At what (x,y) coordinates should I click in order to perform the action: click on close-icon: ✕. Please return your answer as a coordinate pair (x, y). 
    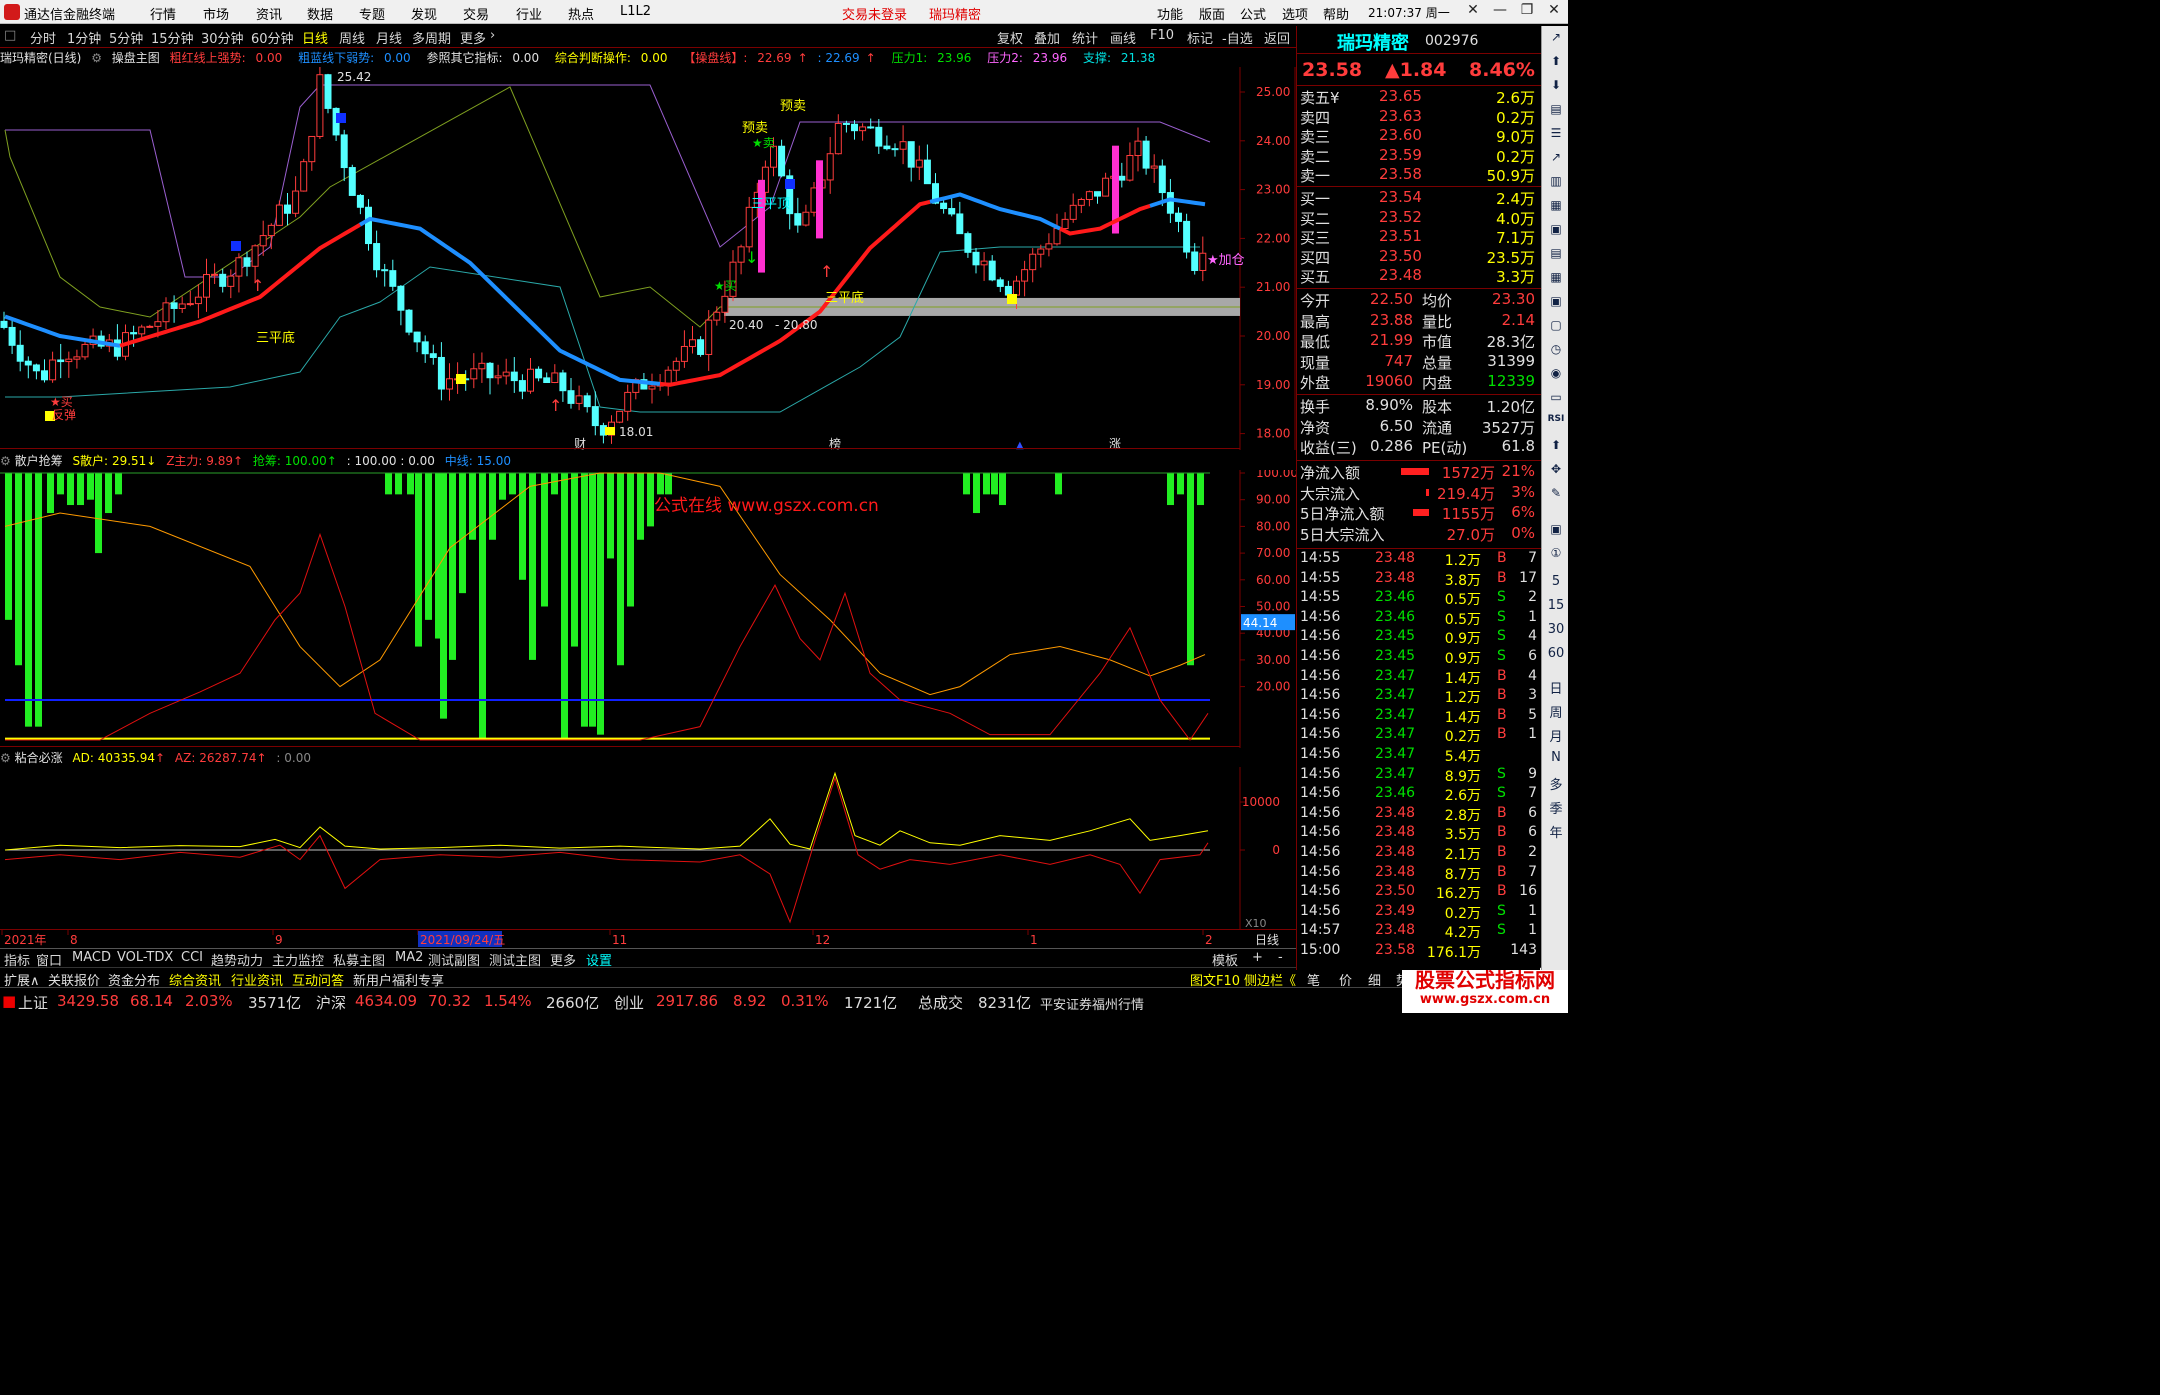
    Looking at the image, I should click on (1554, 12).